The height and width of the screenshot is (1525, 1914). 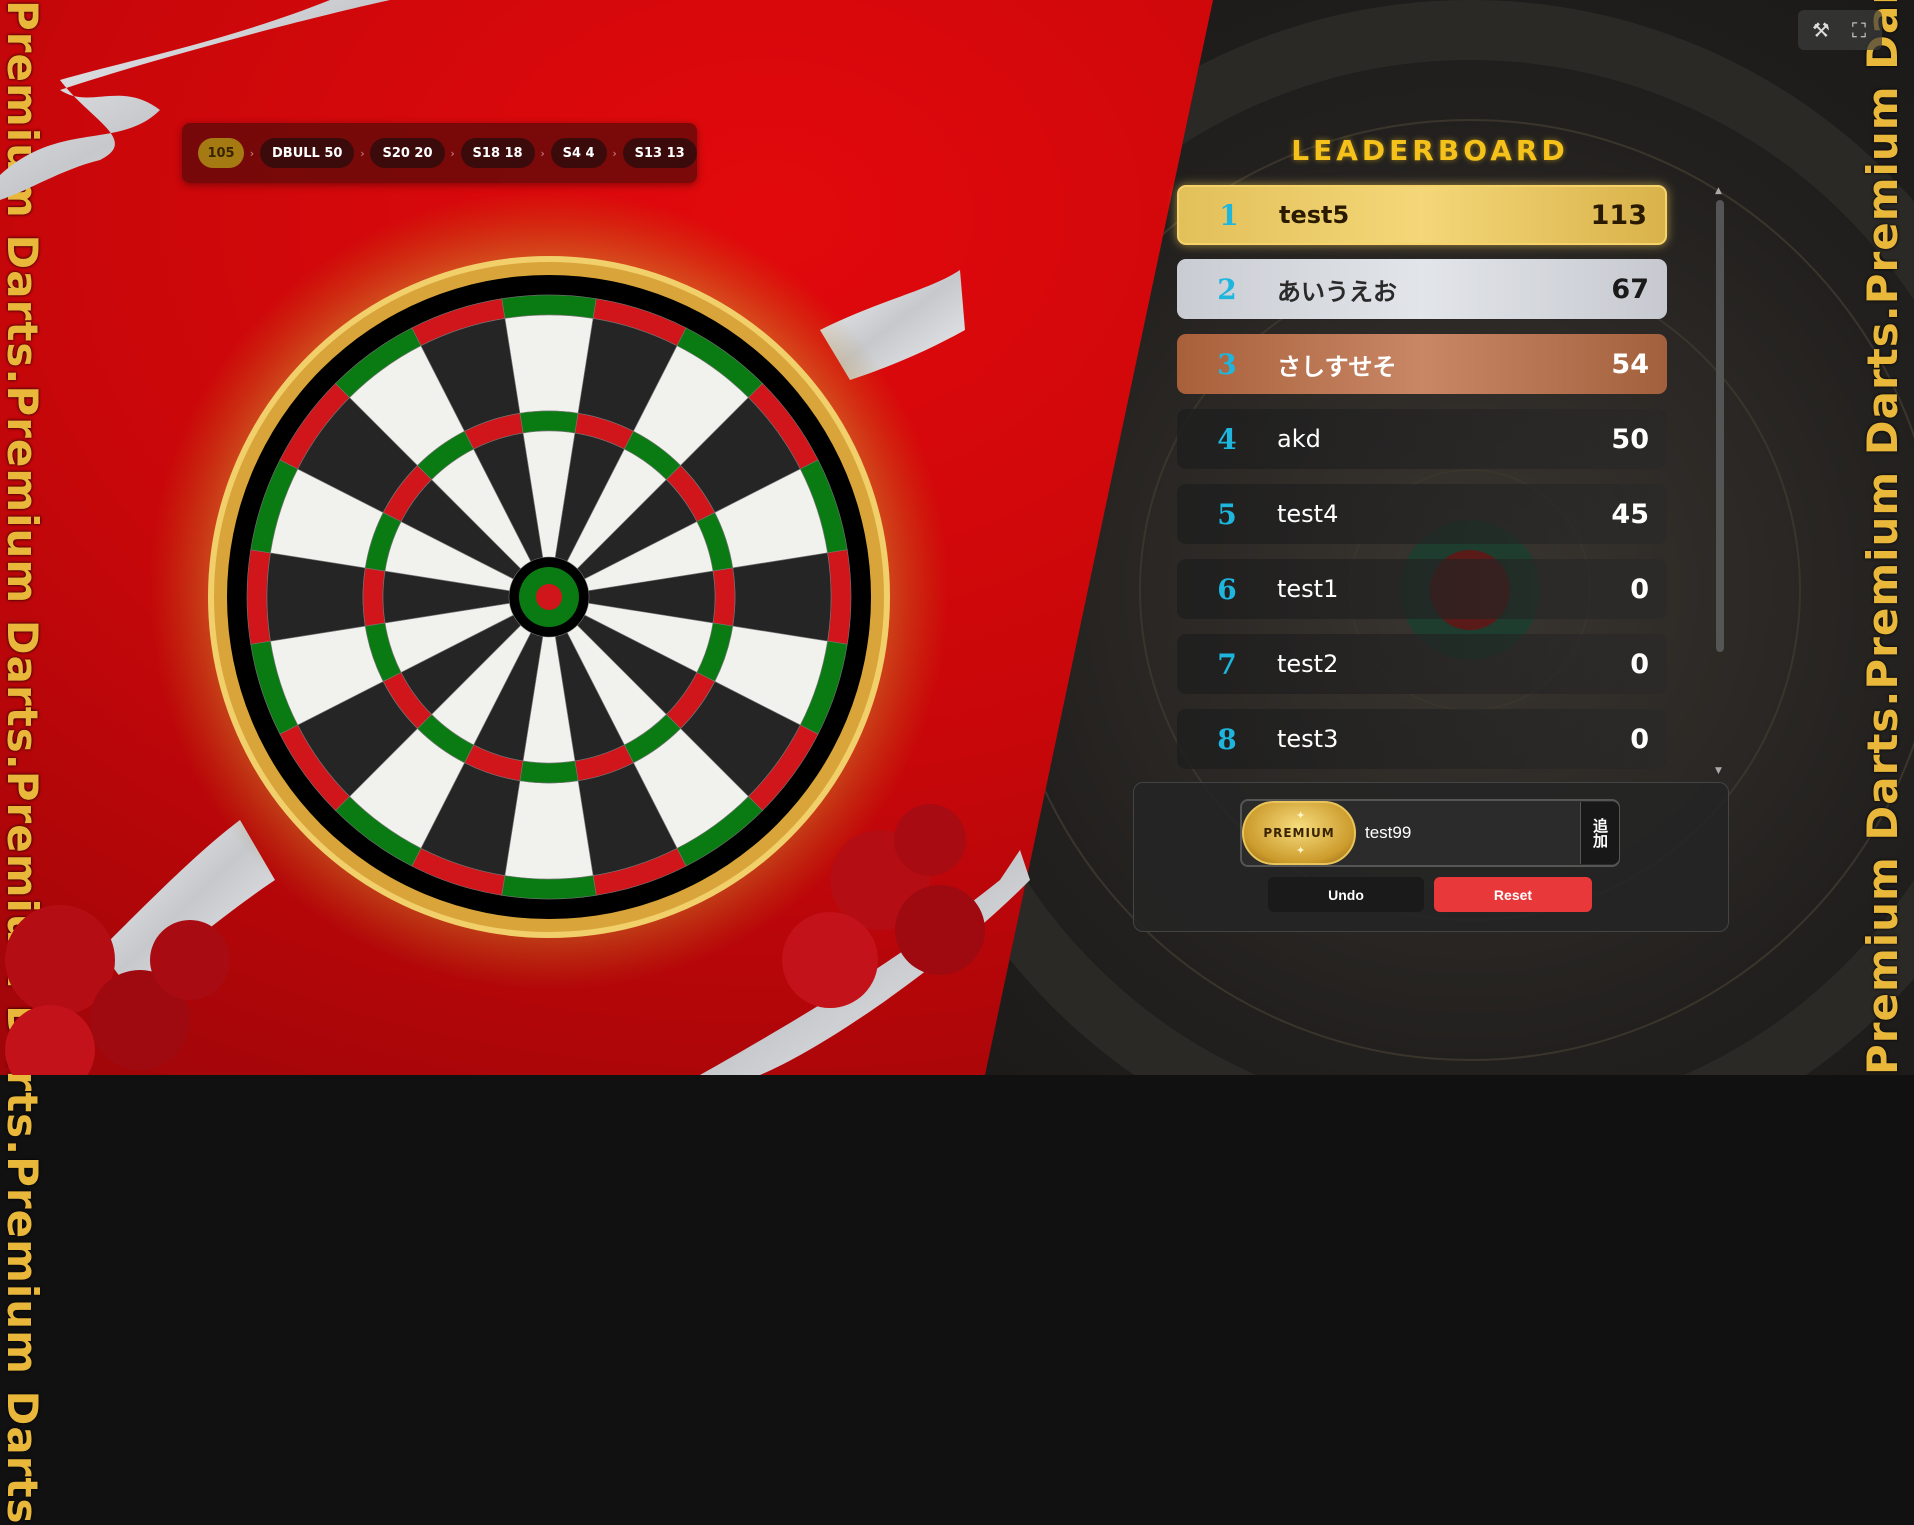 What do you see at coordinates (1422, 739) in the screenshot?
I see `leaderboard-row: 8 test3 0` at bounding box center [1422, 739].